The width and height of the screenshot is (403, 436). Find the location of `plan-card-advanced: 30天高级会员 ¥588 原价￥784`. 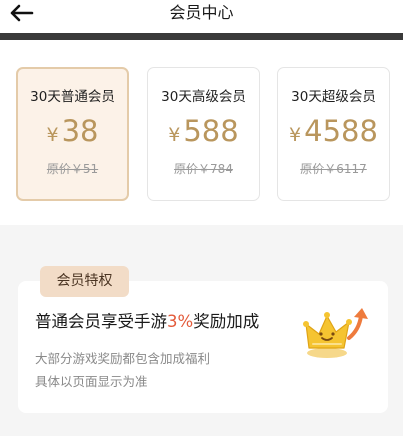

plan-card-advanced: 30天高级会员 ¥588 原价￥784 is located at coordinates (203, 134).